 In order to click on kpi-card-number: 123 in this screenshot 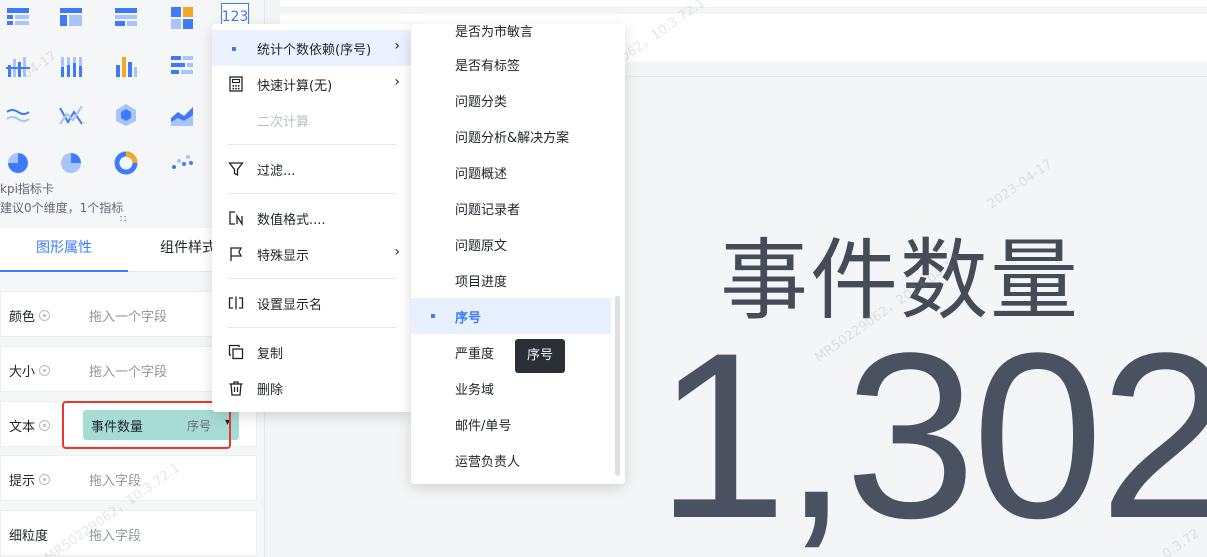, I will do `click(235, 17)`.